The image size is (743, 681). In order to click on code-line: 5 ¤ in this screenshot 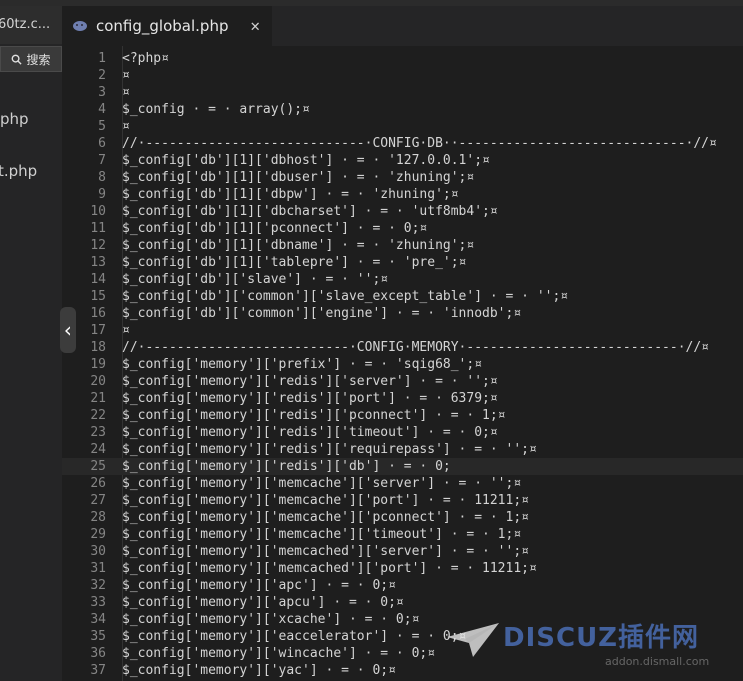, I will do `click(402, 126)`.